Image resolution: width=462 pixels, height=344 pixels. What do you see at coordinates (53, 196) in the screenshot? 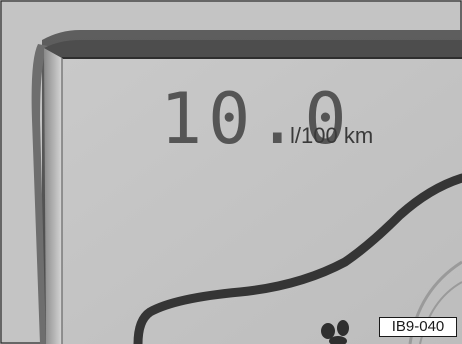
I see `bezel-bevel-left` at bounding box center [53, 196].